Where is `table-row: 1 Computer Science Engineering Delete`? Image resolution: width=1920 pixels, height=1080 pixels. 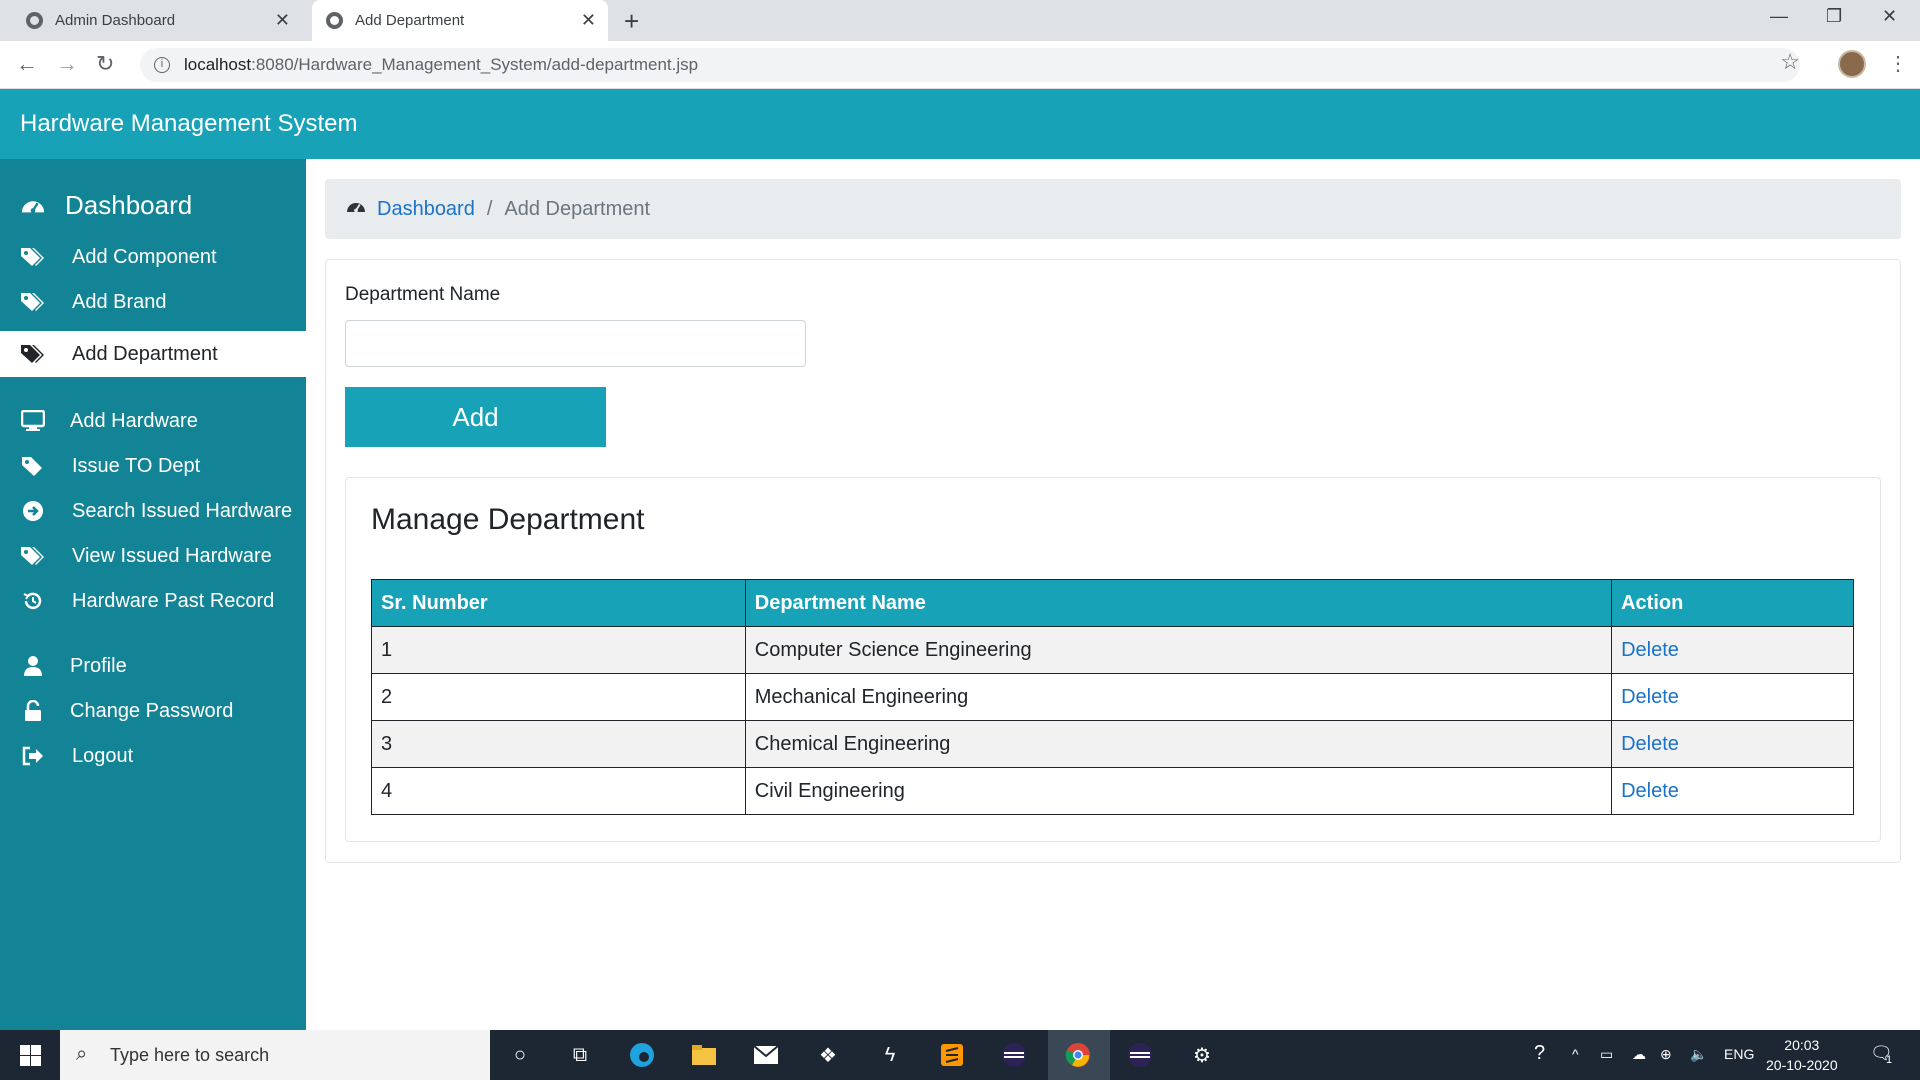 table-row: 1 Computer Science Engineering Delete is located at coordinates (1112, 650).